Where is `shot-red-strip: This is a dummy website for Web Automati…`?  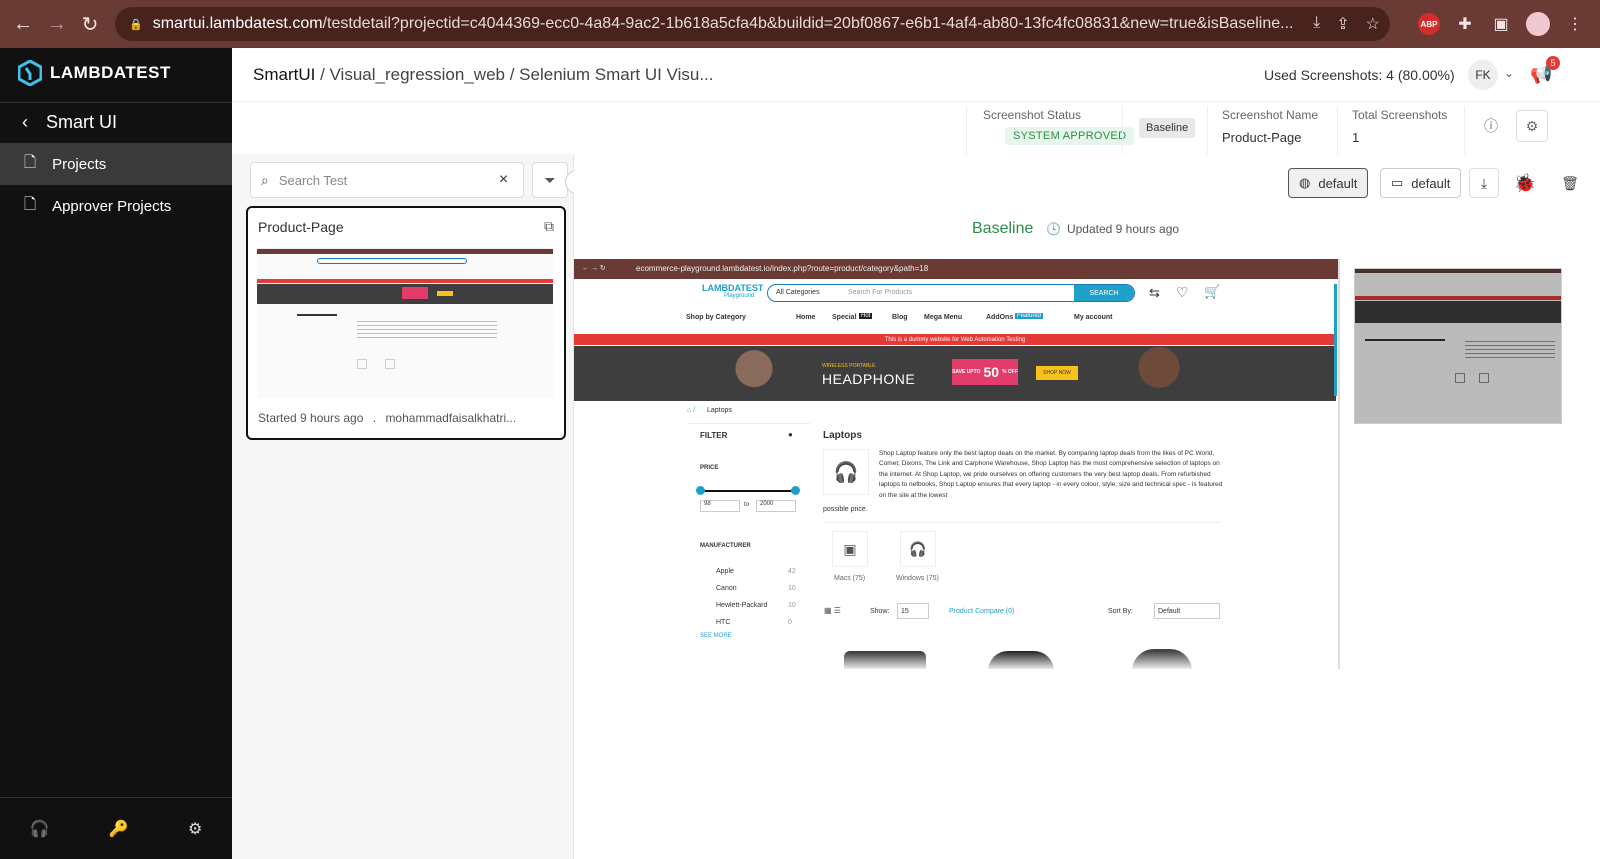 shot-red-strip: This is a dummy website for Web Automati… is located at coordinates (955, 339).